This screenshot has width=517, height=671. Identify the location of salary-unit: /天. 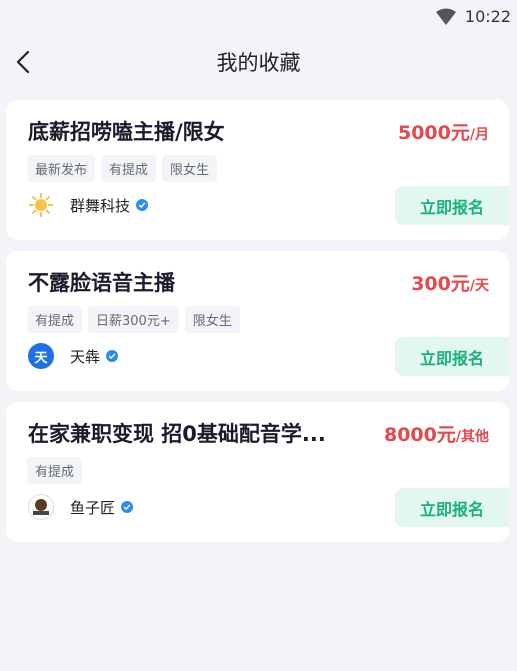
(479, 286).